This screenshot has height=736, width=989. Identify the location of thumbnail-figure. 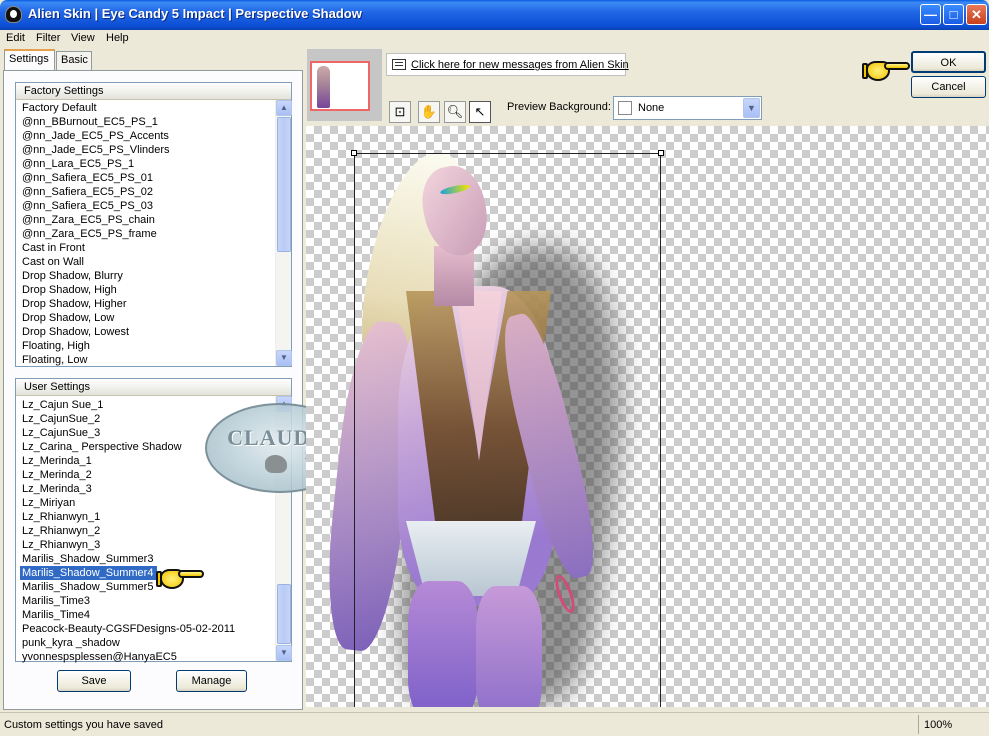
(323, 87).